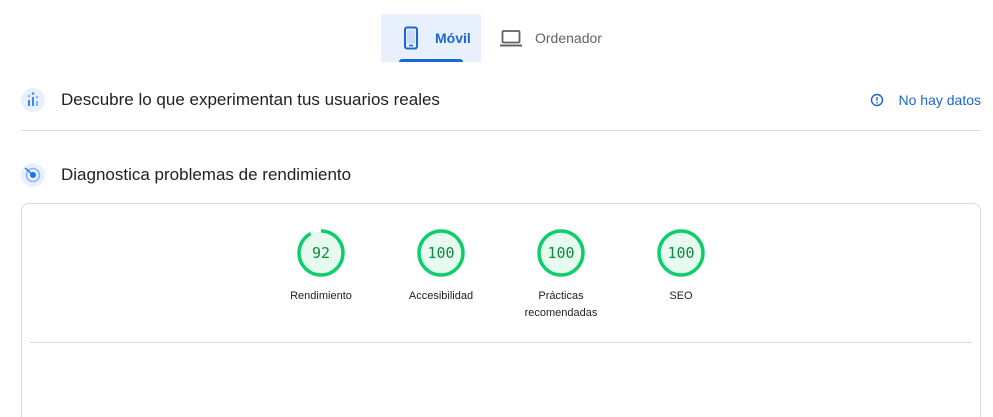  I want to click on tab-mobile-label: Móvil, so click(453, 38).